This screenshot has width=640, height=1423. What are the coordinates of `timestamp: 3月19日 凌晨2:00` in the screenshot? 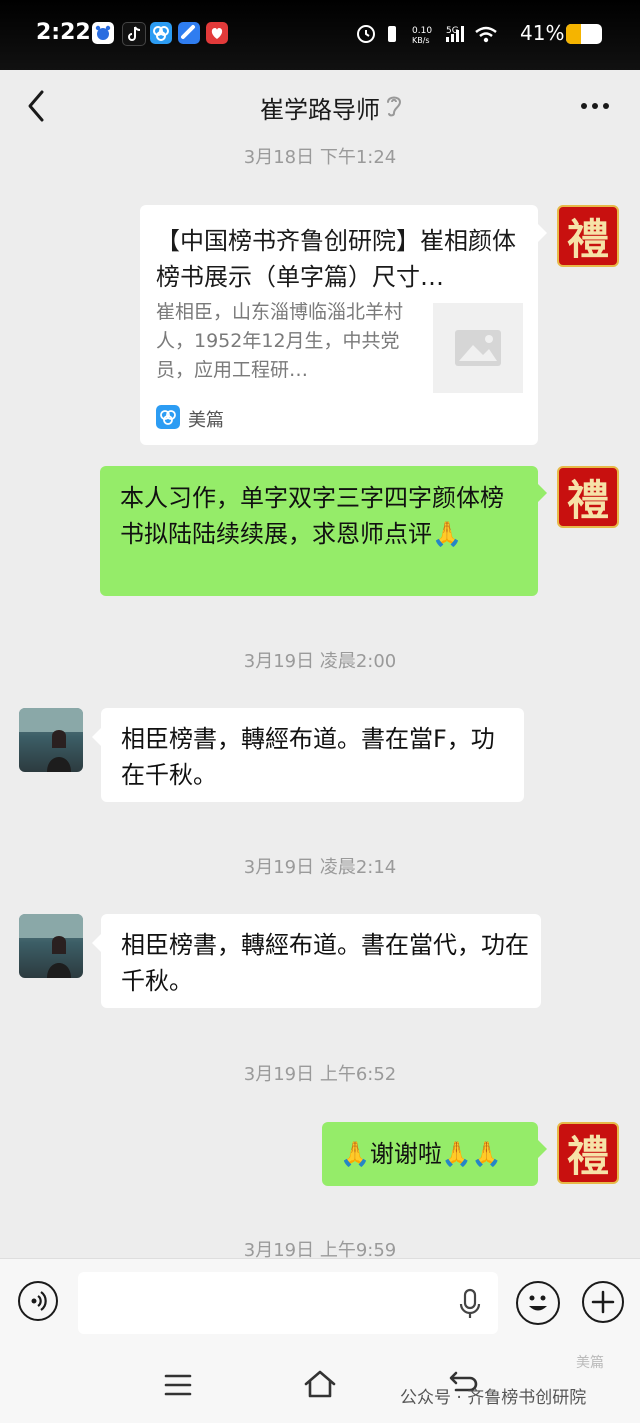 It's located at (320, 661).